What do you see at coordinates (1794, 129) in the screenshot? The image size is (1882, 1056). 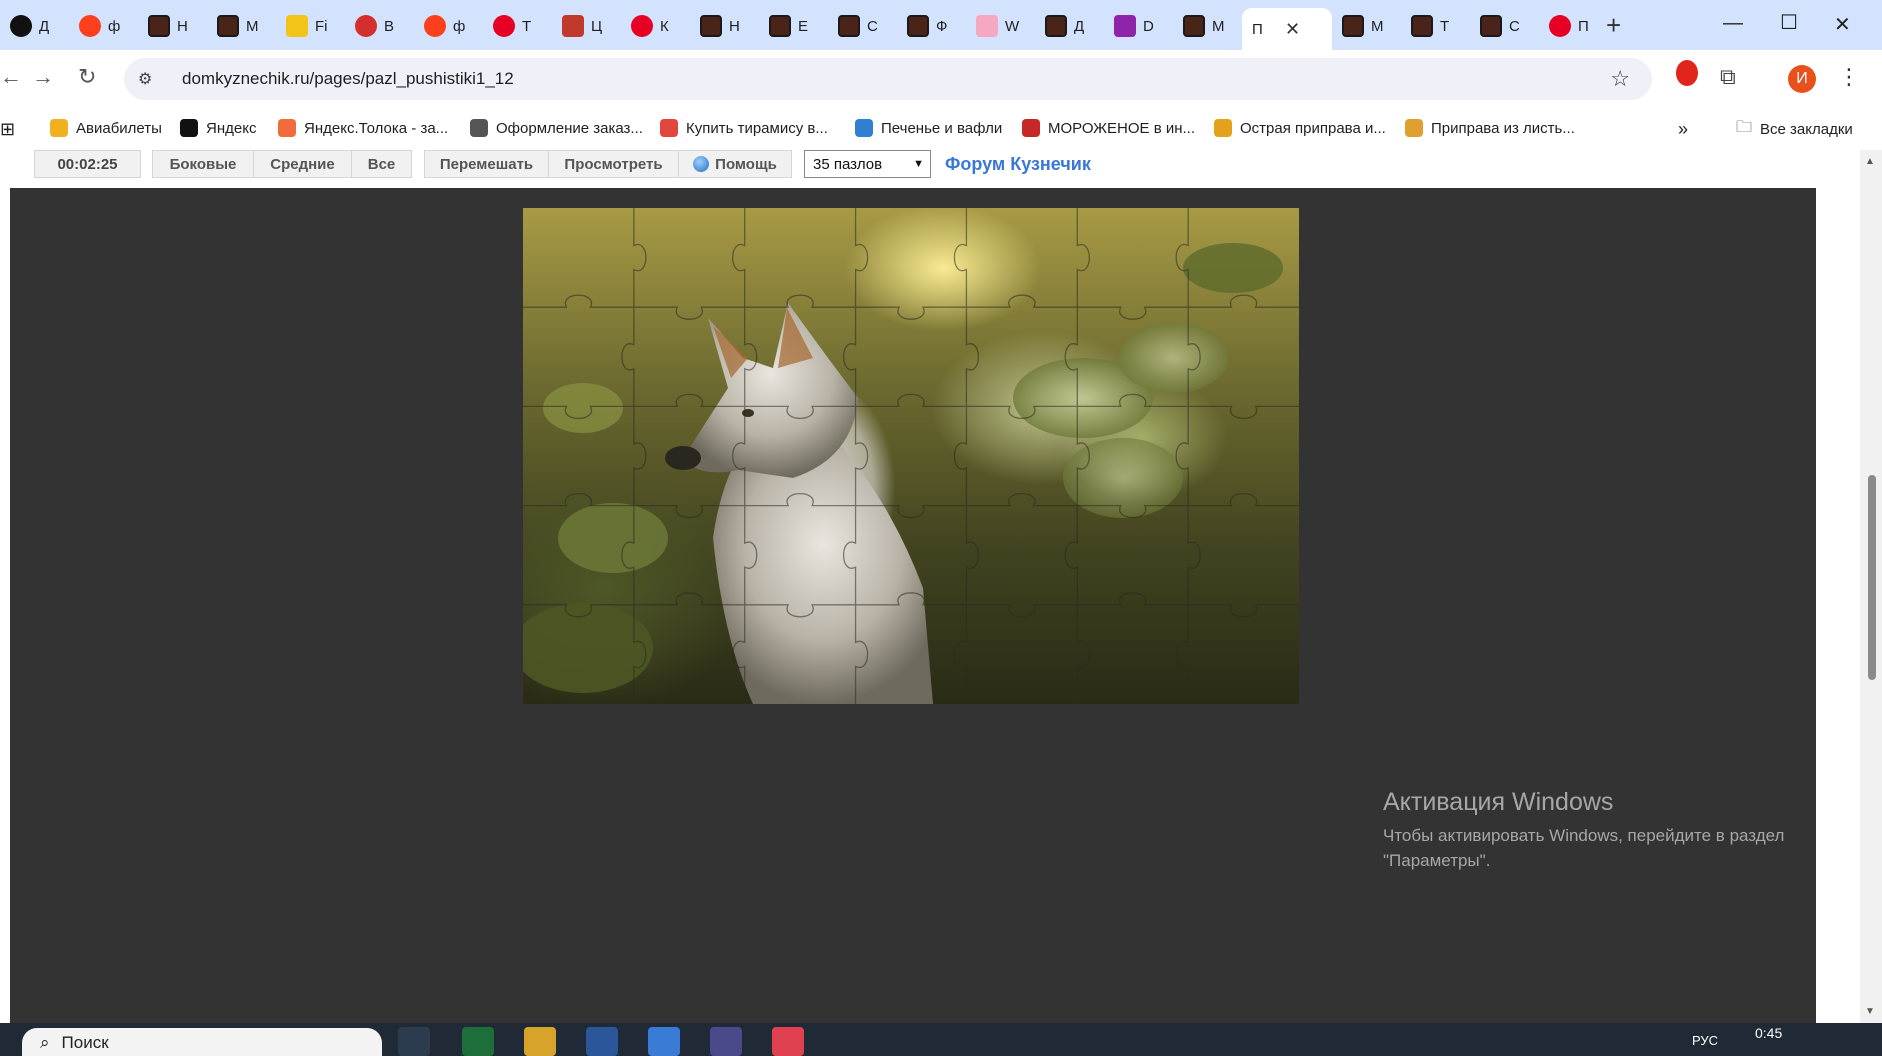 I see `all-bookmarks-button: 🗀 Все закладки` at bounding box center [1794, 129].